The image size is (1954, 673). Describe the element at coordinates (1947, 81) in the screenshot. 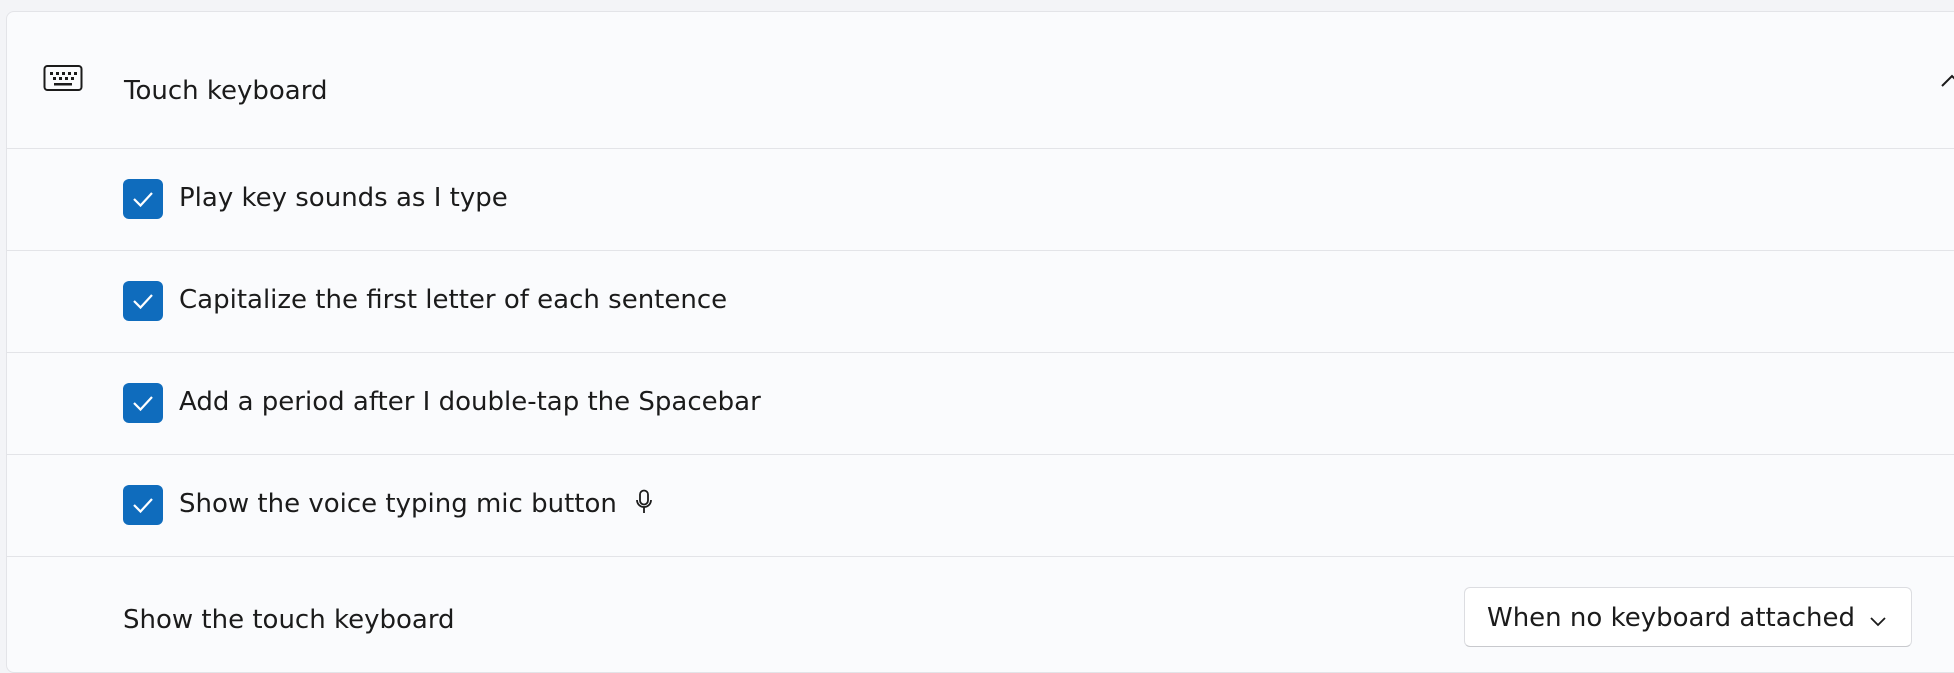

I see `chevron-up-icon` at that location.